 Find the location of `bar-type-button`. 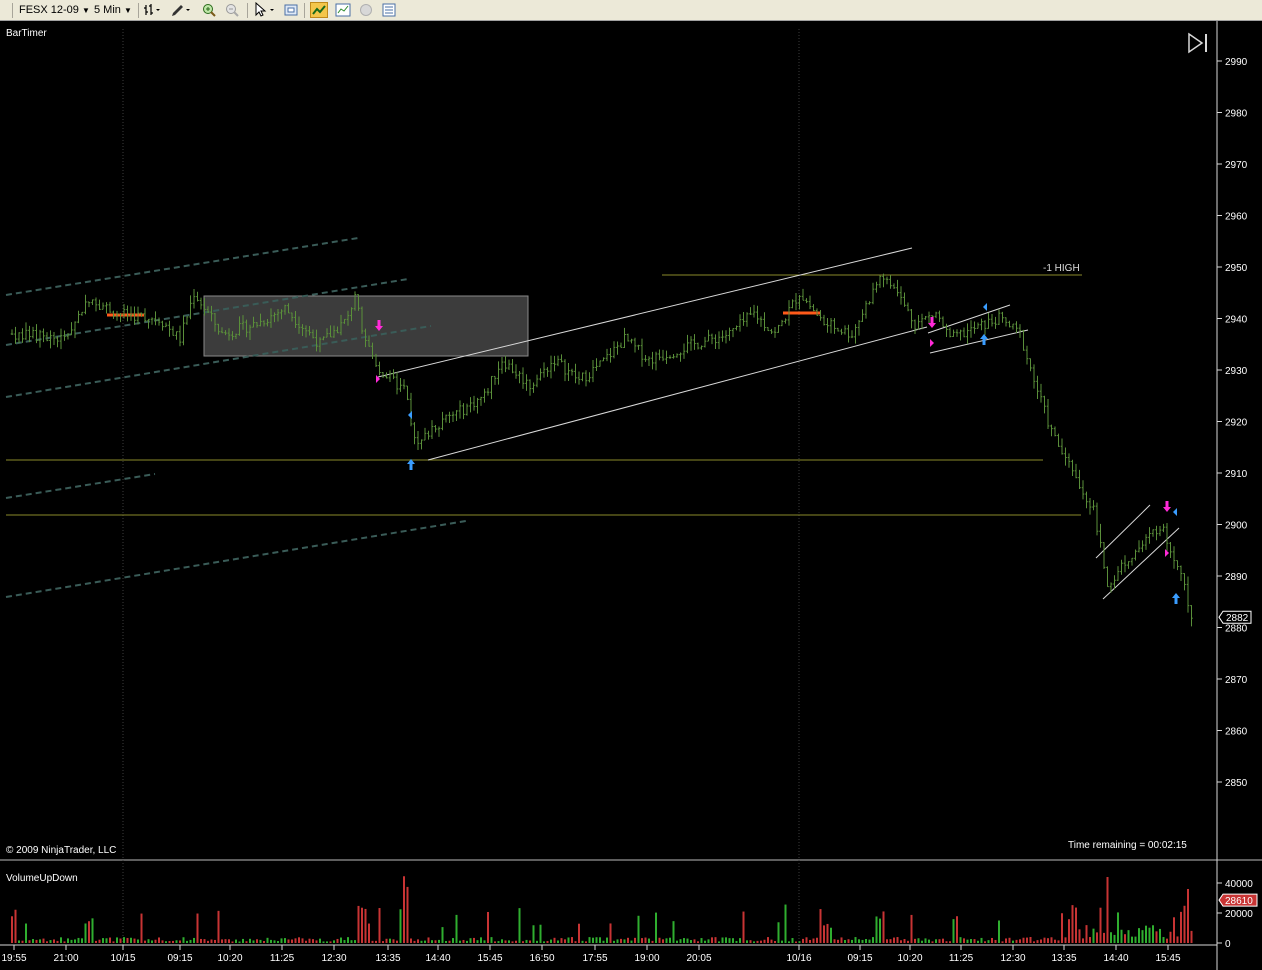

bar-type-button is located at coordinates (152, 10).